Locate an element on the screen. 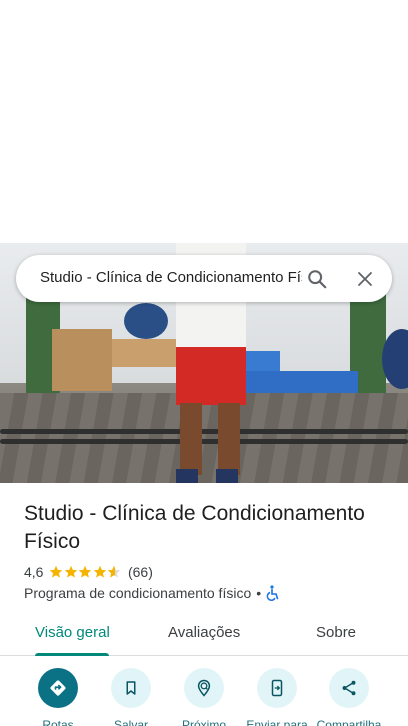  send-to-phone-label: Enviar para is located at coordinates (277, 722).